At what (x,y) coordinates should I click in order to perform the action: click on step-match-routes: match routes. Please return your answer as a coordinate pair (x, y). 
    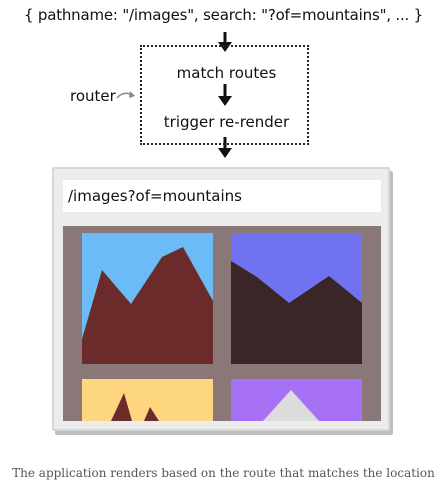
    Looking at the image, I should click on (226, 73).